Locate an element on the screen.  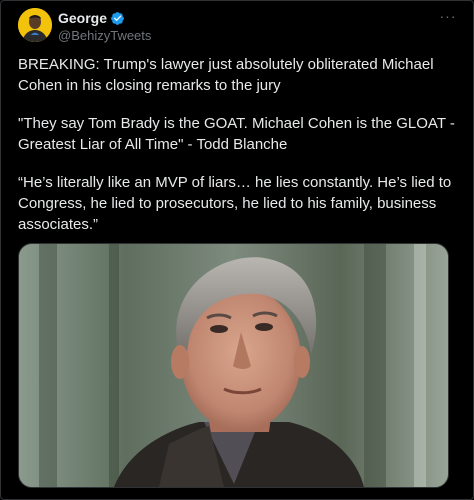
author-names: George @BehizyTweets is located at coordinates (104, 26).